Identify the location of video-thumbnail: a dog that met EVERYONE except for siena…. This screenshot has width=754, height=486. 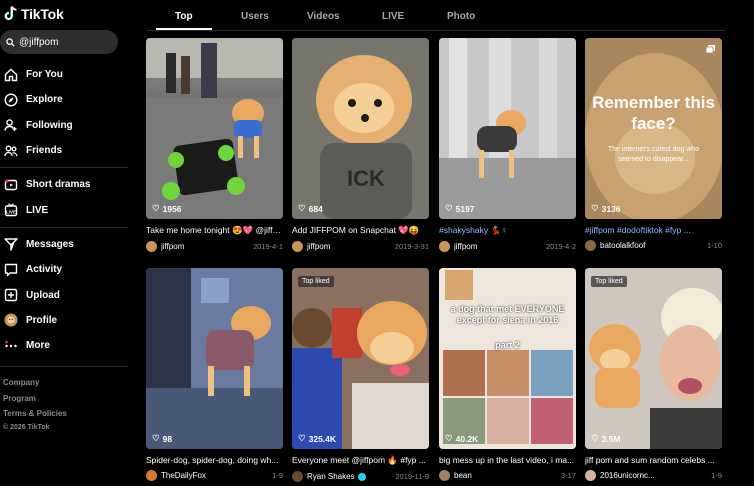
(507, 358).